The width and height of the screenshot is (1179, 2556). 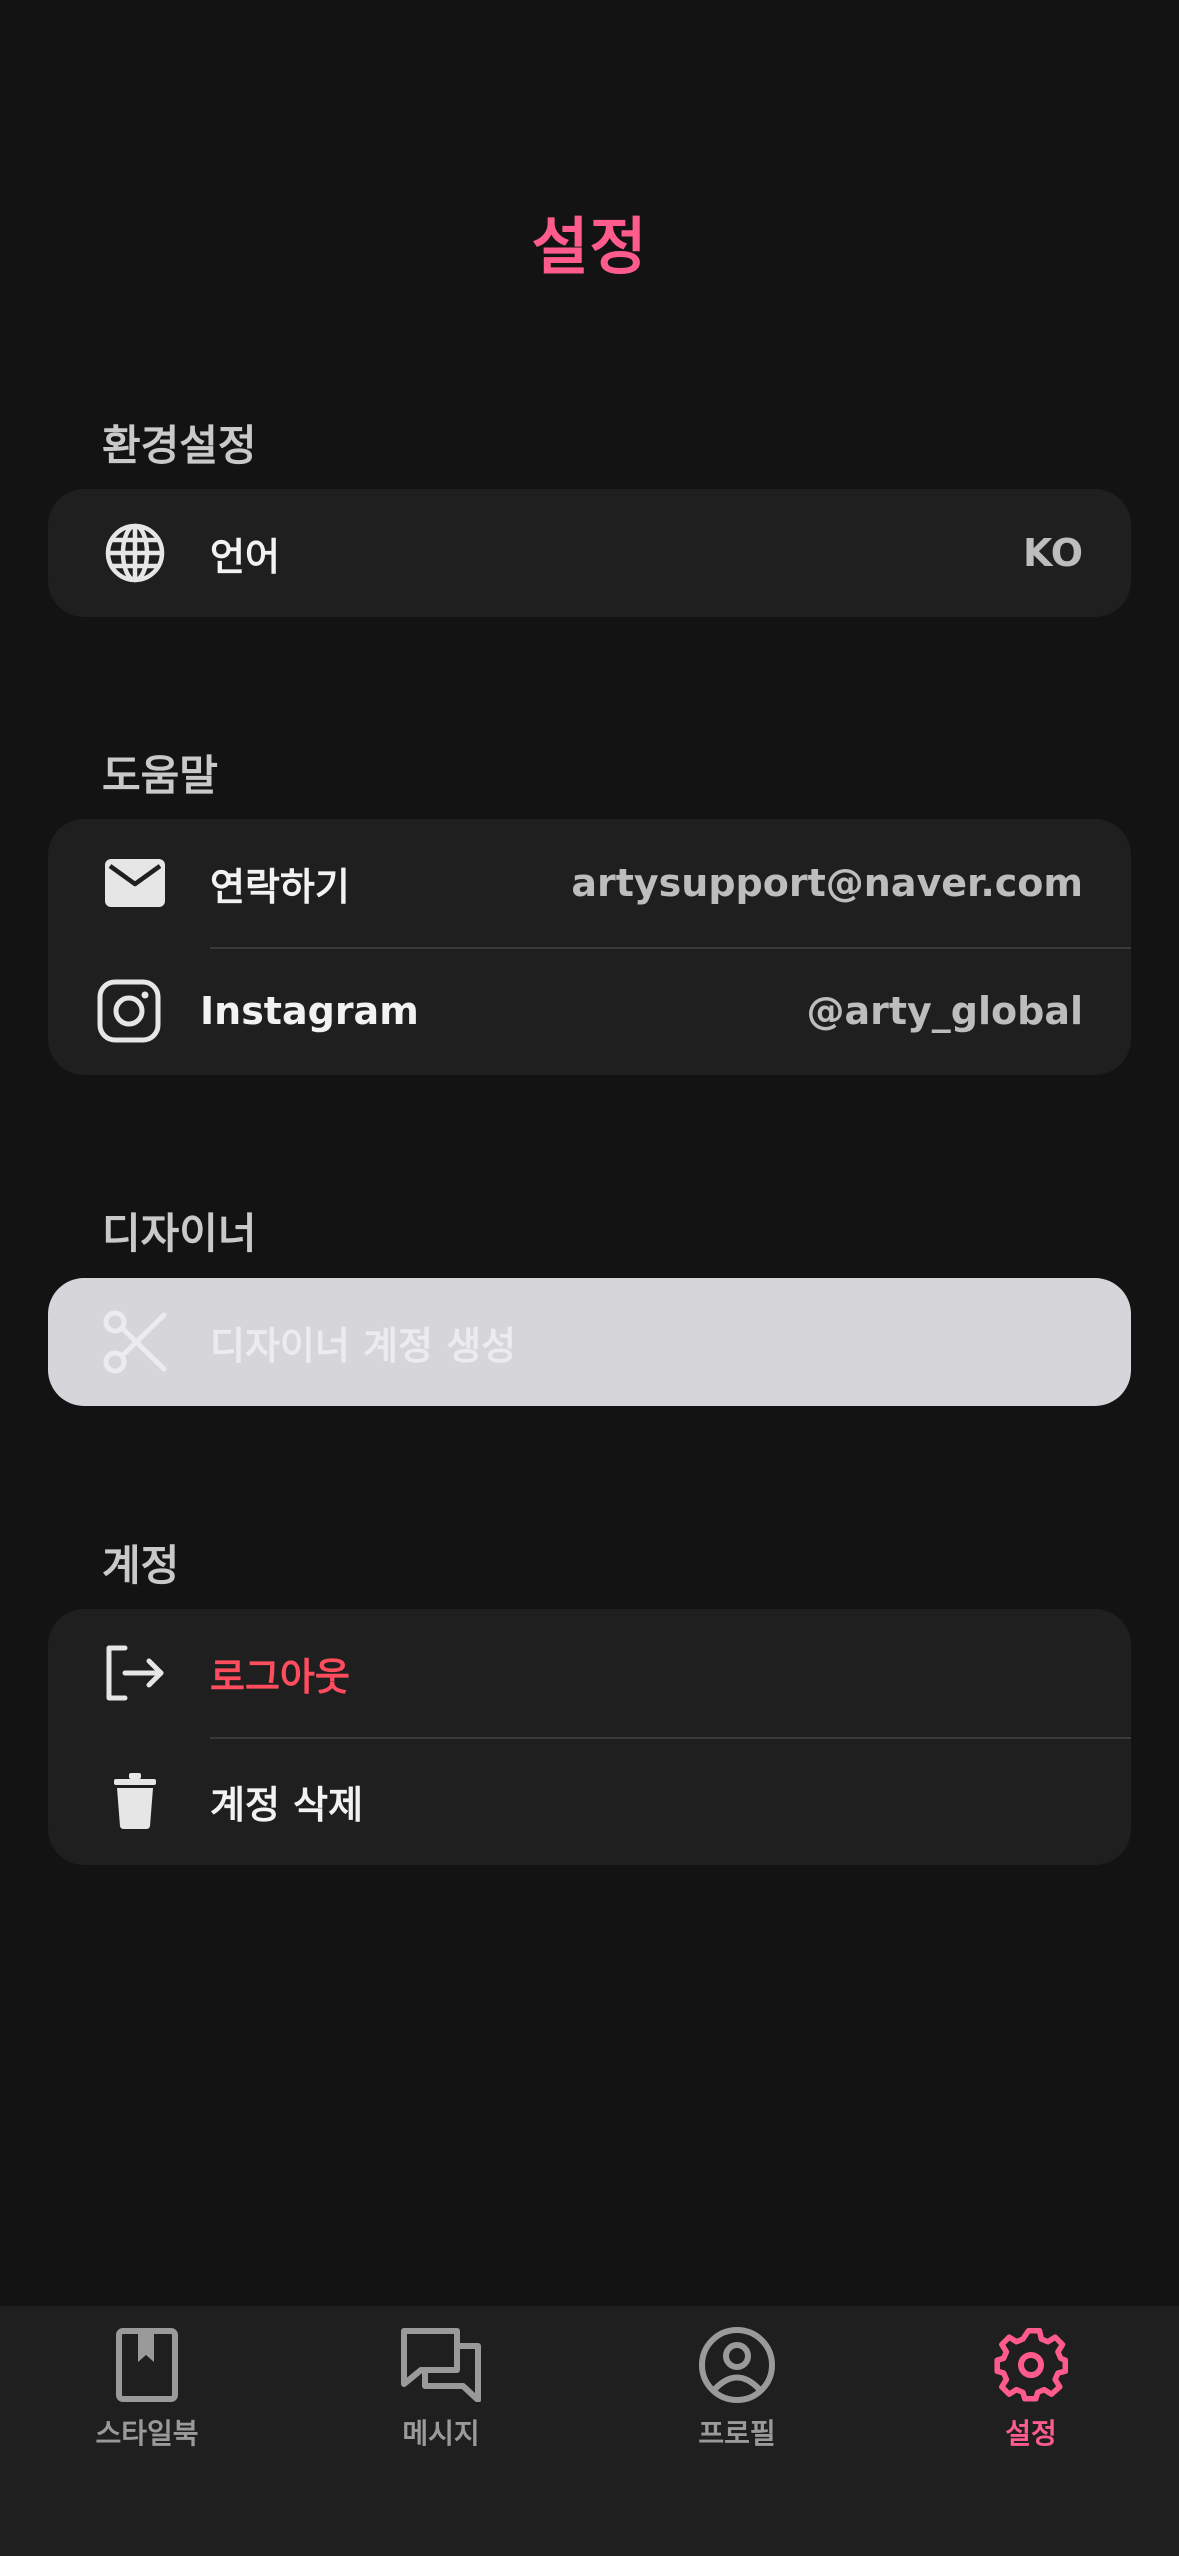 I want to click on contact-label: 연락하기, so click(x=280, y=886).